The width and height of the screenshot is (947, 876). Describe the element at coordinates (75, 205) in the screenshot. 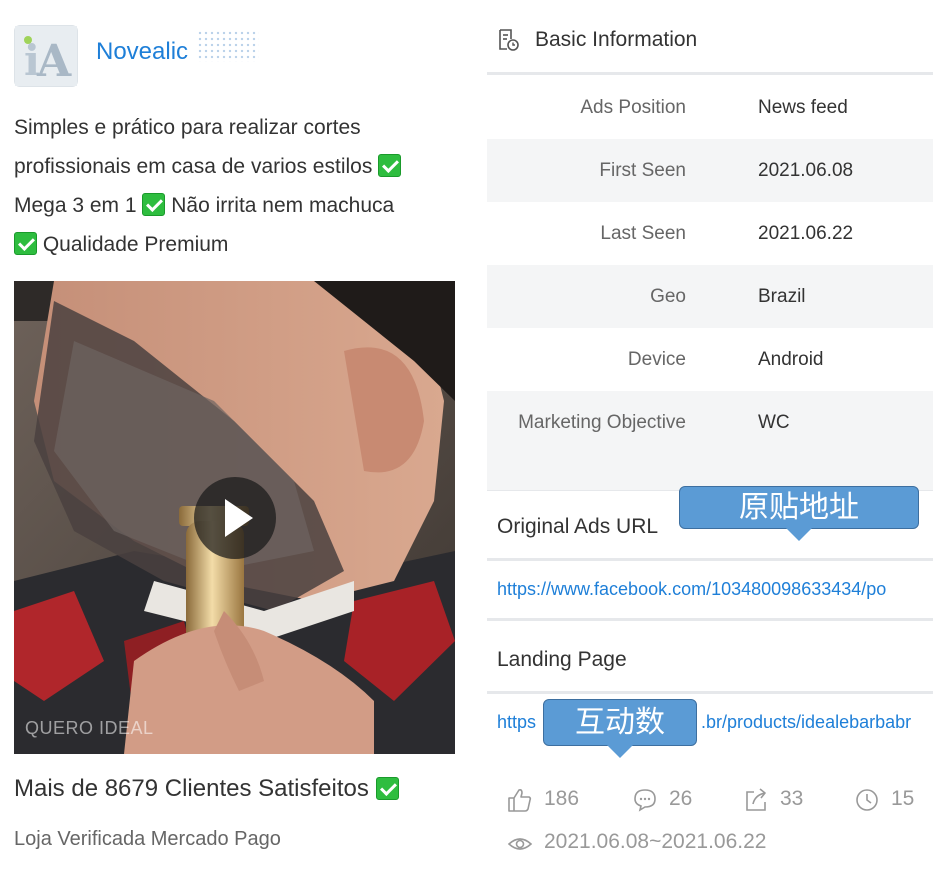

I see `ad-text-line-3a: Mega 3 em 1` at that location.